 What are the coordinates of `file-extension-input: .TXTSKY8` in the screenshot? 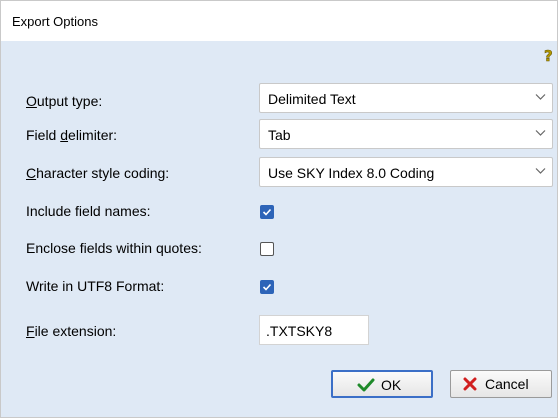 It's located at (314, 330).